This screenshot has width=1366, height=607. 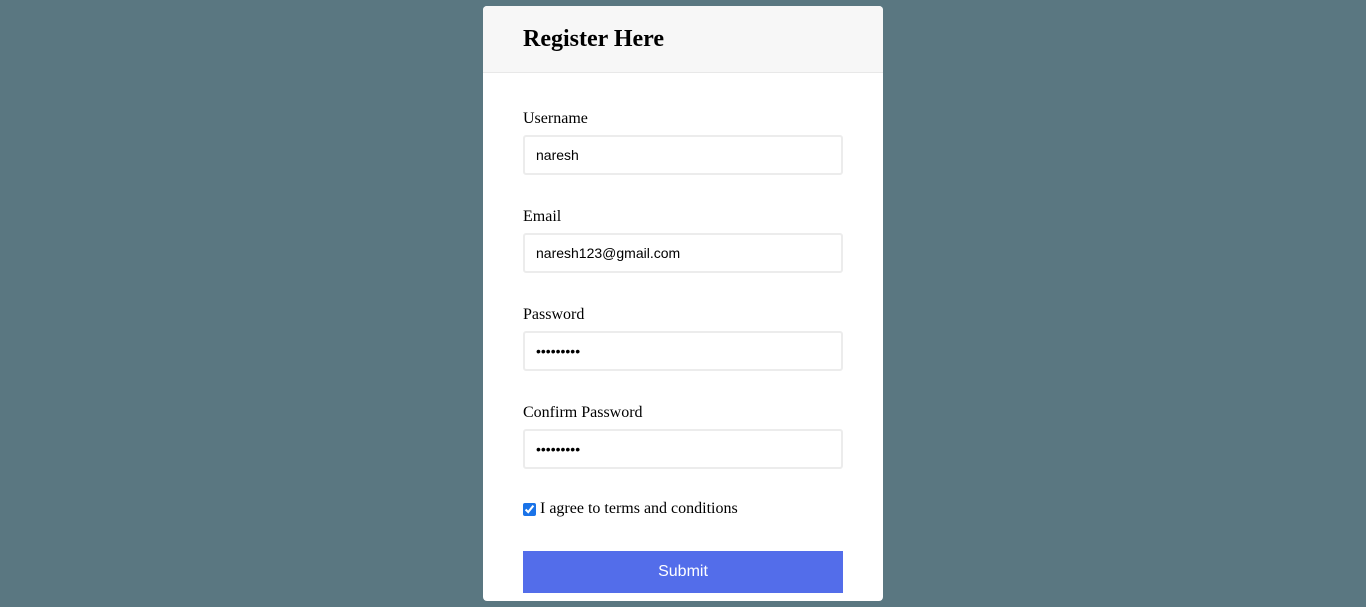 I want to click on email-label: Email, so click(x=542, y=216).